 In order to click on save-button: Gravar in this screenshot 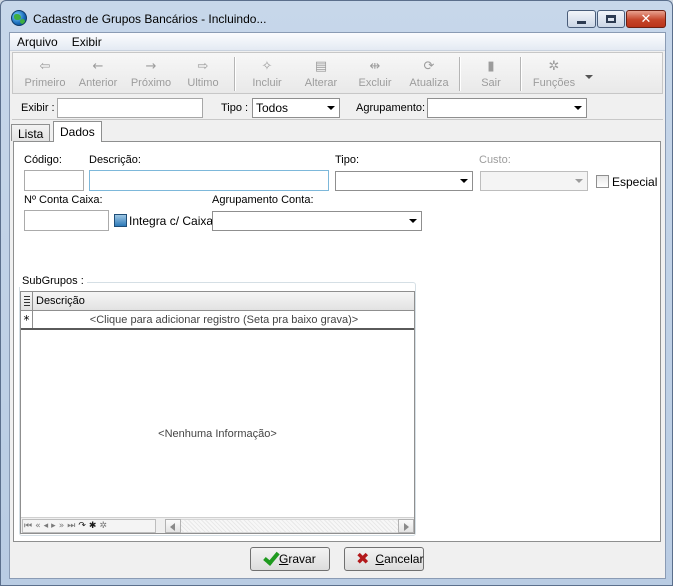, I will do `click(290, 559)`.